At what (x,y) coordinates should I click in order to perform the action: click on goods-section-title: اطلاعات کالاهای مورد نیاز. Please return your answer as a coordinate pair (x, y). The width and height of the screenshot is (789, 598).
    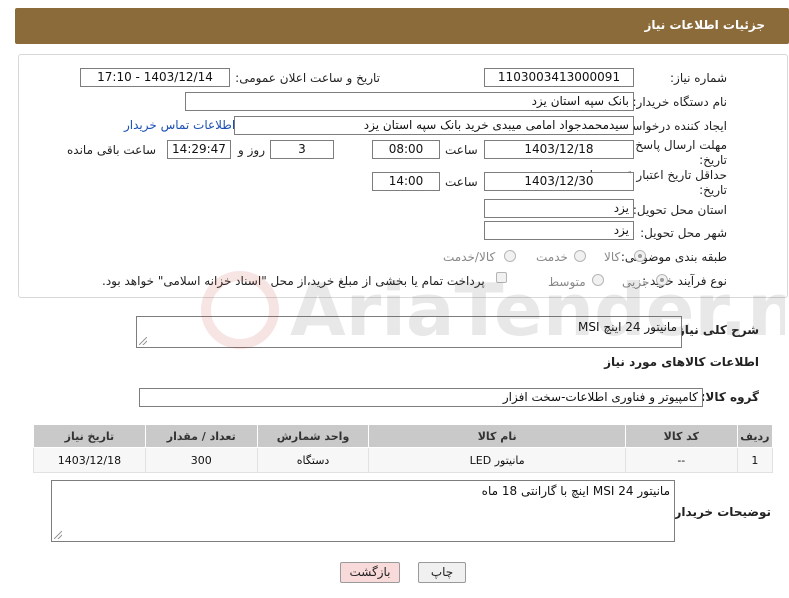
    Looking at the image, I should click on (681, 362).